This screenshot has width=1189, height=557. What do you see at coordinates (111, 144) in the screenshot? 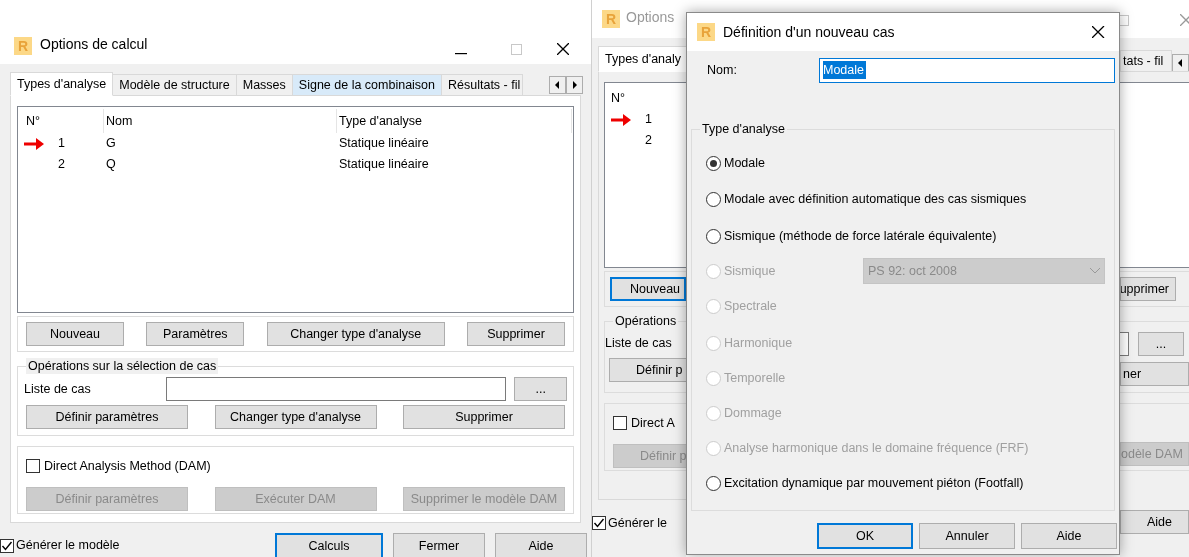
I see `table-cell-text: G` at bounding box center [111, 144].